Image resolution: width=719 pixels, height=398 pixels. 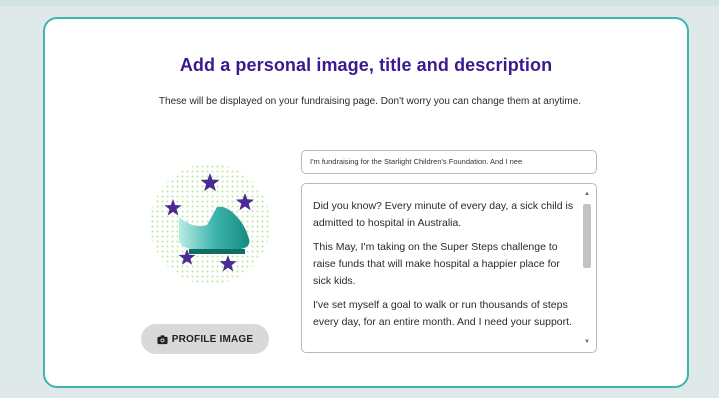 I want to click on shoe-with-stars-illustration, so click(x=210, y=224).